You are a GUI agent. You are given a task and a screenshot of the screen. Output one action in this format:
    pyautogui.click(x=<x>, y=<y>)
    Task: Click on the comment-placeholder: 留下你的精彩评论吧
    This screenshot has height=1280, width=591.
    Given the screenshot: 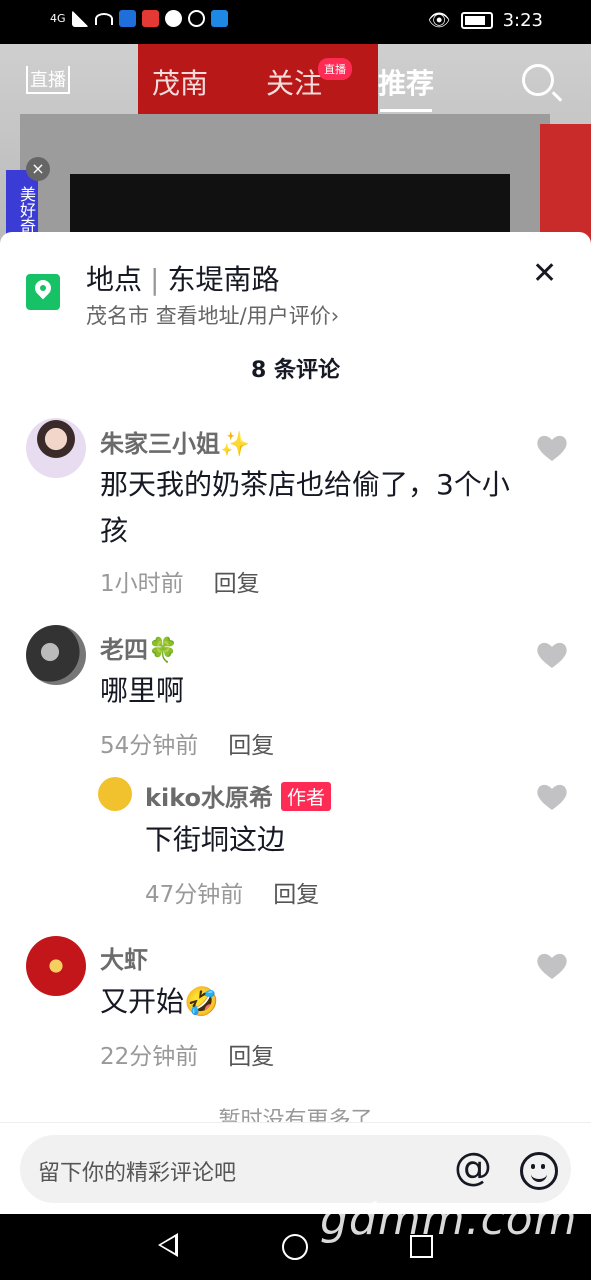 What is the action you would take?
    pyautogui.click(x=137, y=1173)
    